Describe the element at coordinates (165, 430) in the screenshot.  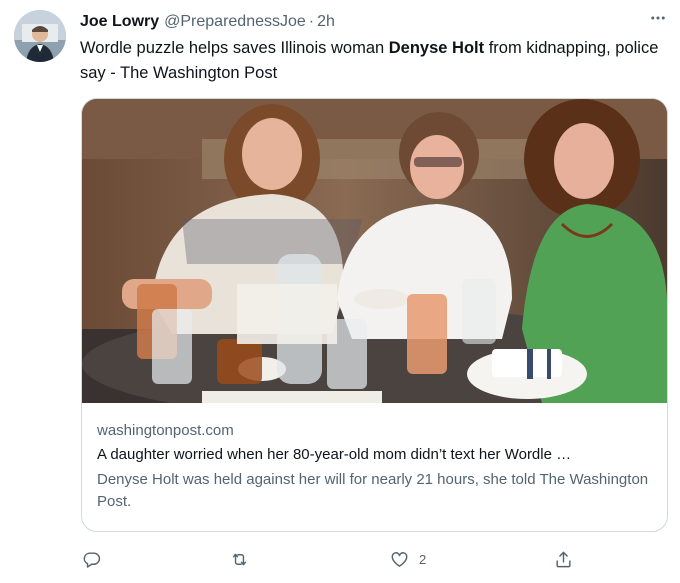
I see `card-domain: washingtonpost.com` at that location.